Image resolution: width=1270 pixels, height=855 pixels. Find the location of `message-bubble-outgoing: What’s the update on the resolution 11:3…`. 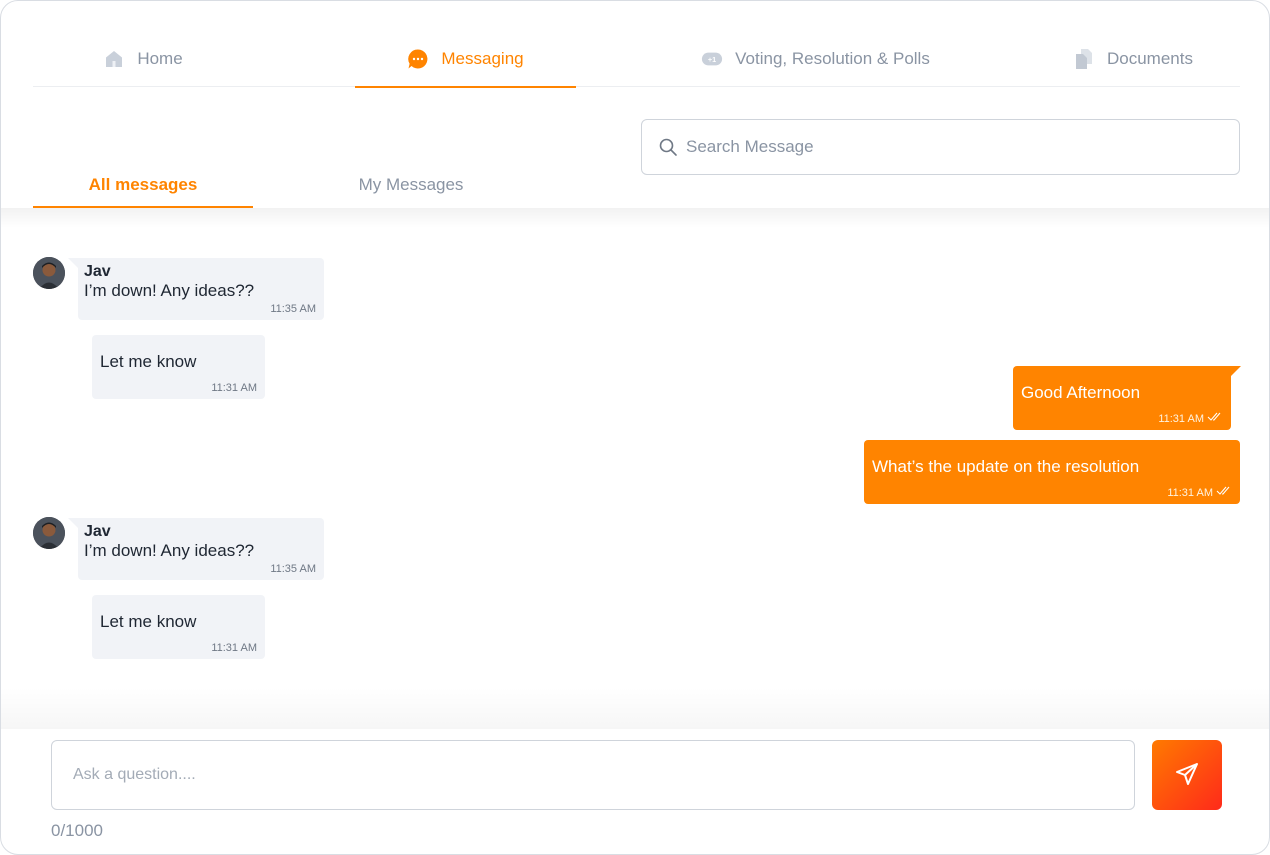

message-bubble-outgoing: What’s the update on the resolution 11:3… is located at coordinates (1052, 472).